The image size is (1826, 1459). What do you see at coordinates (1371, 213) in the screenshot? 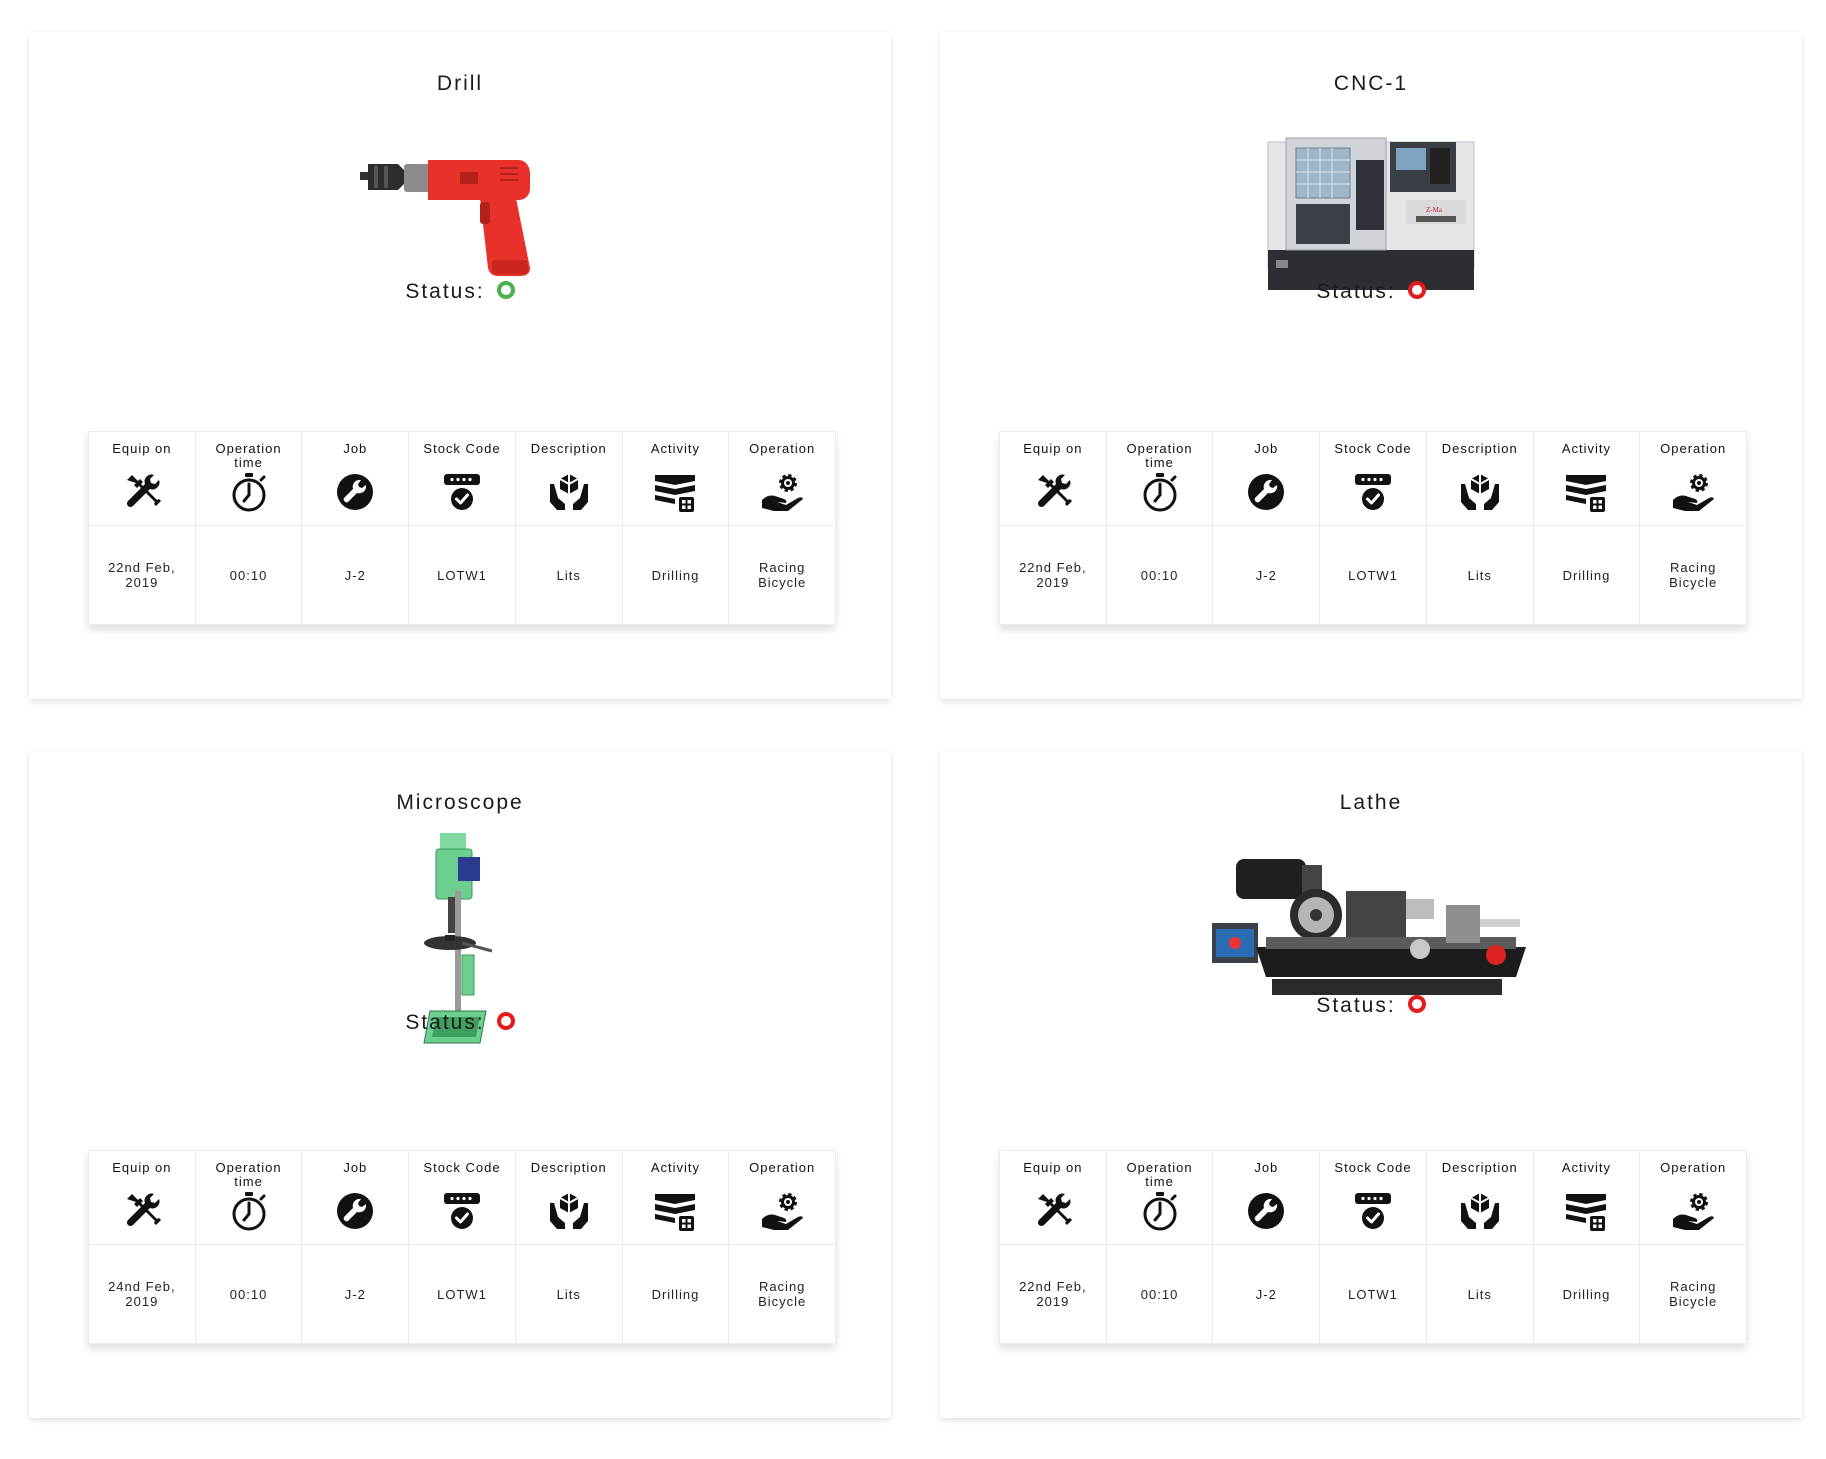
I see `cnc-machine-image: Z-Ma` at bounding box center [1371, 213].